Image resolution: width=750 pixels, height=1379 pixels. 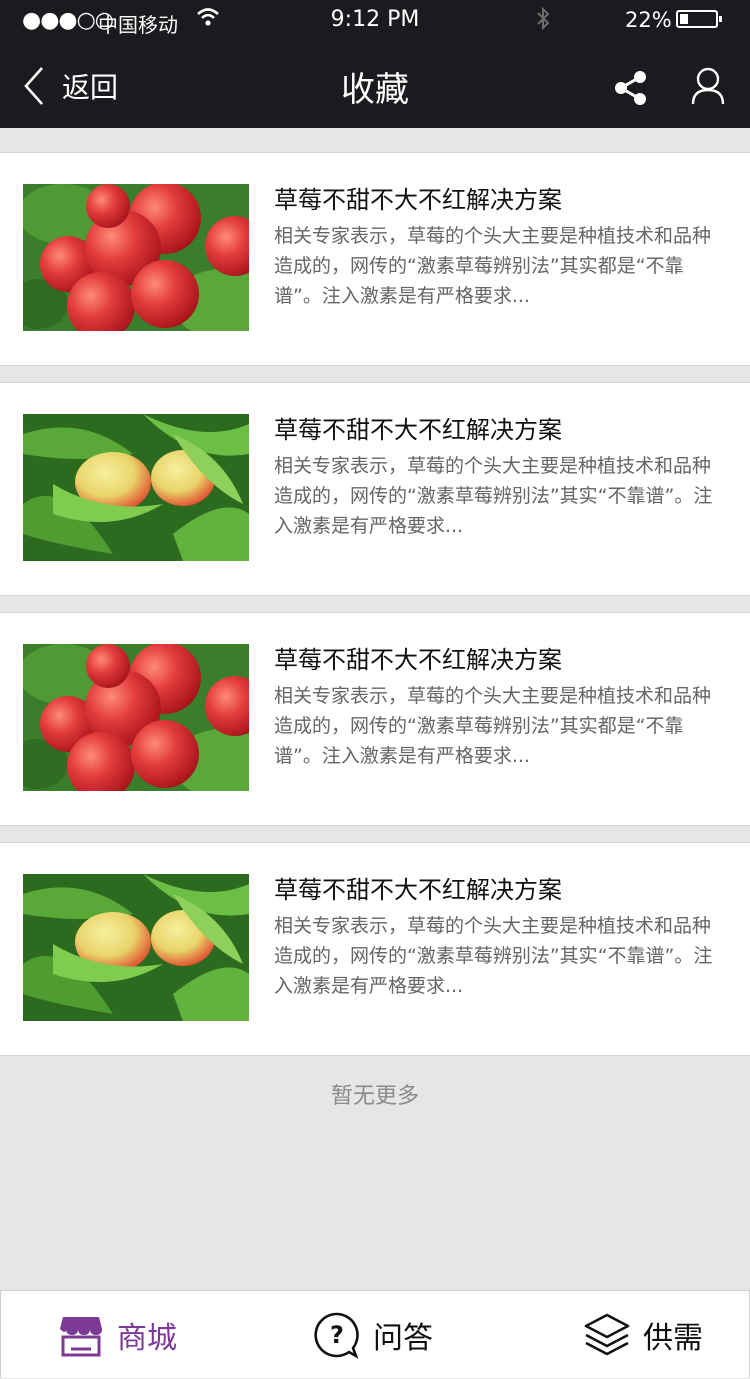 I want to click on battery-icon, so click(x=699, y=19).